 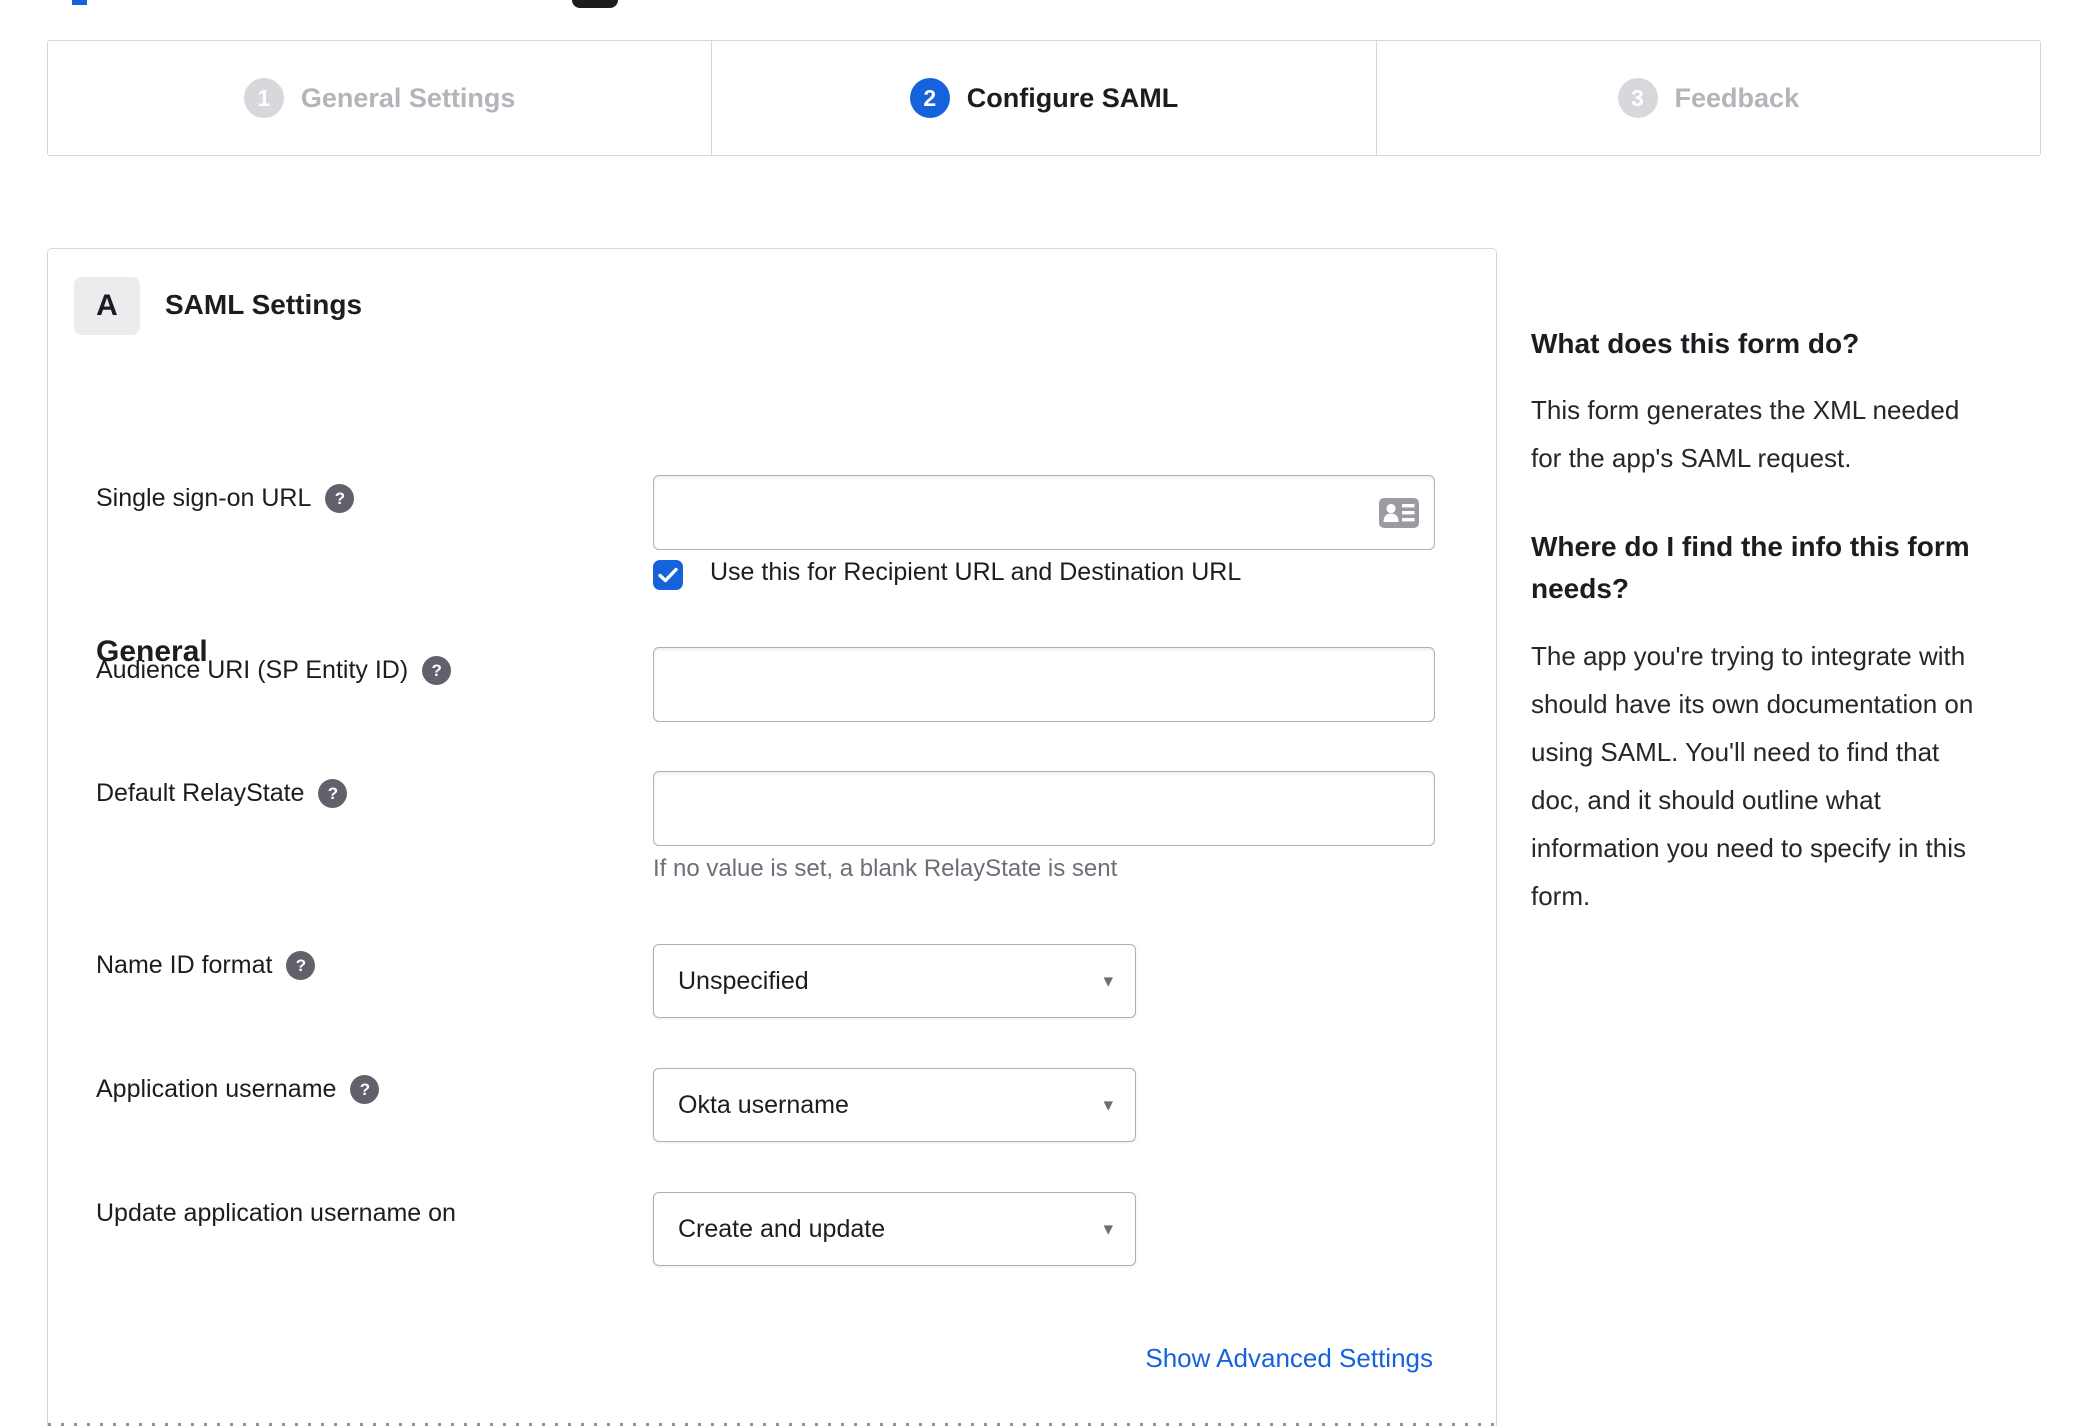 I want to click on step-2-number-badge: 2, so click(x=929, y=98).